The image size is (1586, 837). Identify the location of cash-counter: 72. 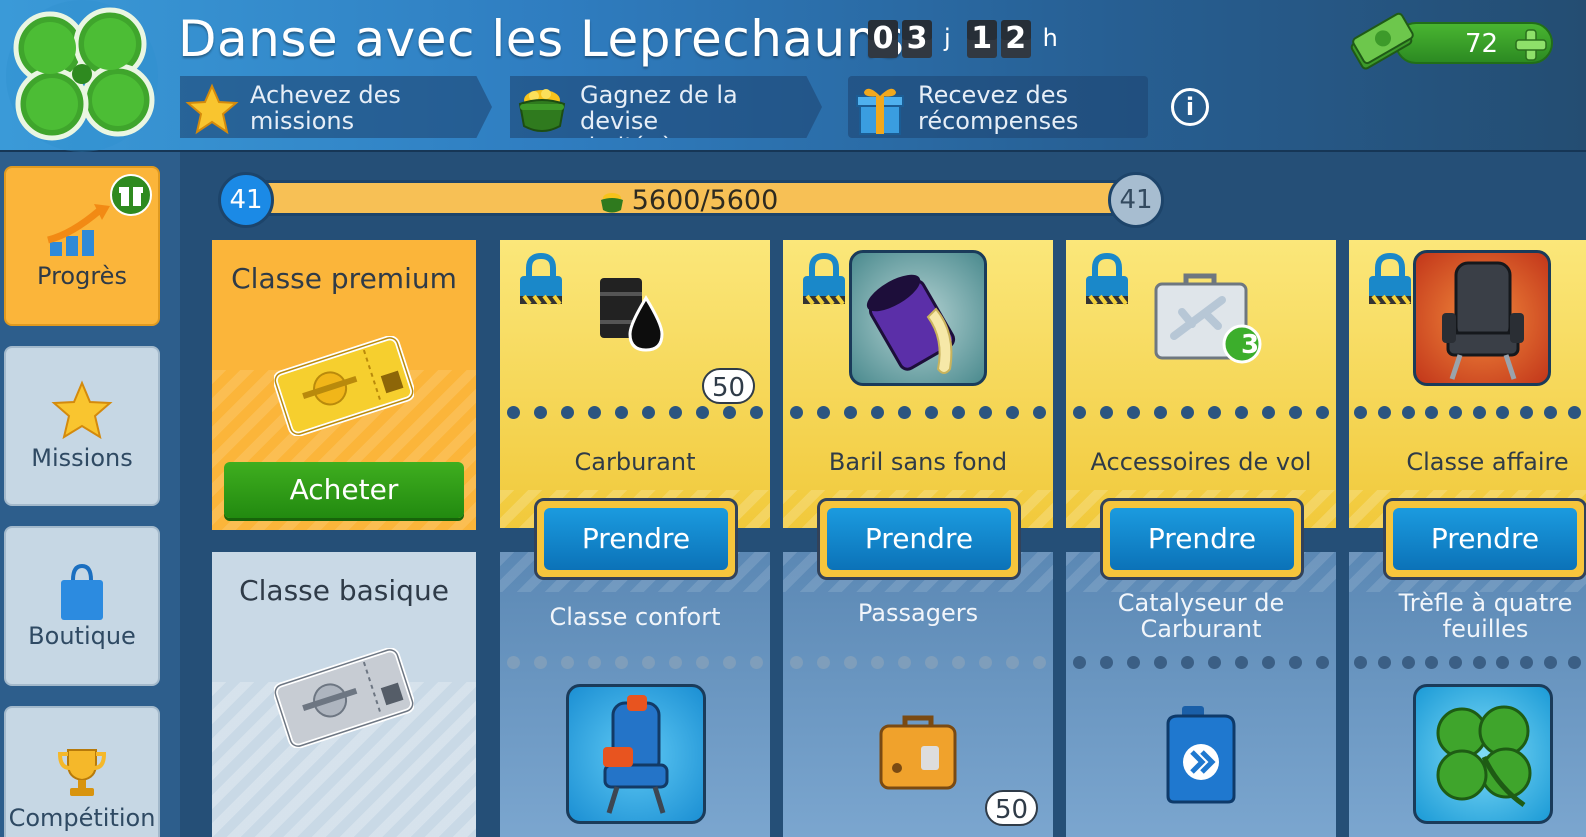
(1452, 41).